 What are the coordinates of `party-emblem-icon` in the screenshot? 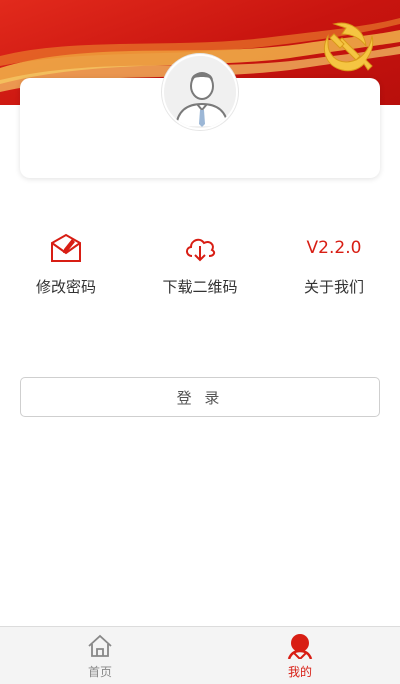 It's located at (349, 47).